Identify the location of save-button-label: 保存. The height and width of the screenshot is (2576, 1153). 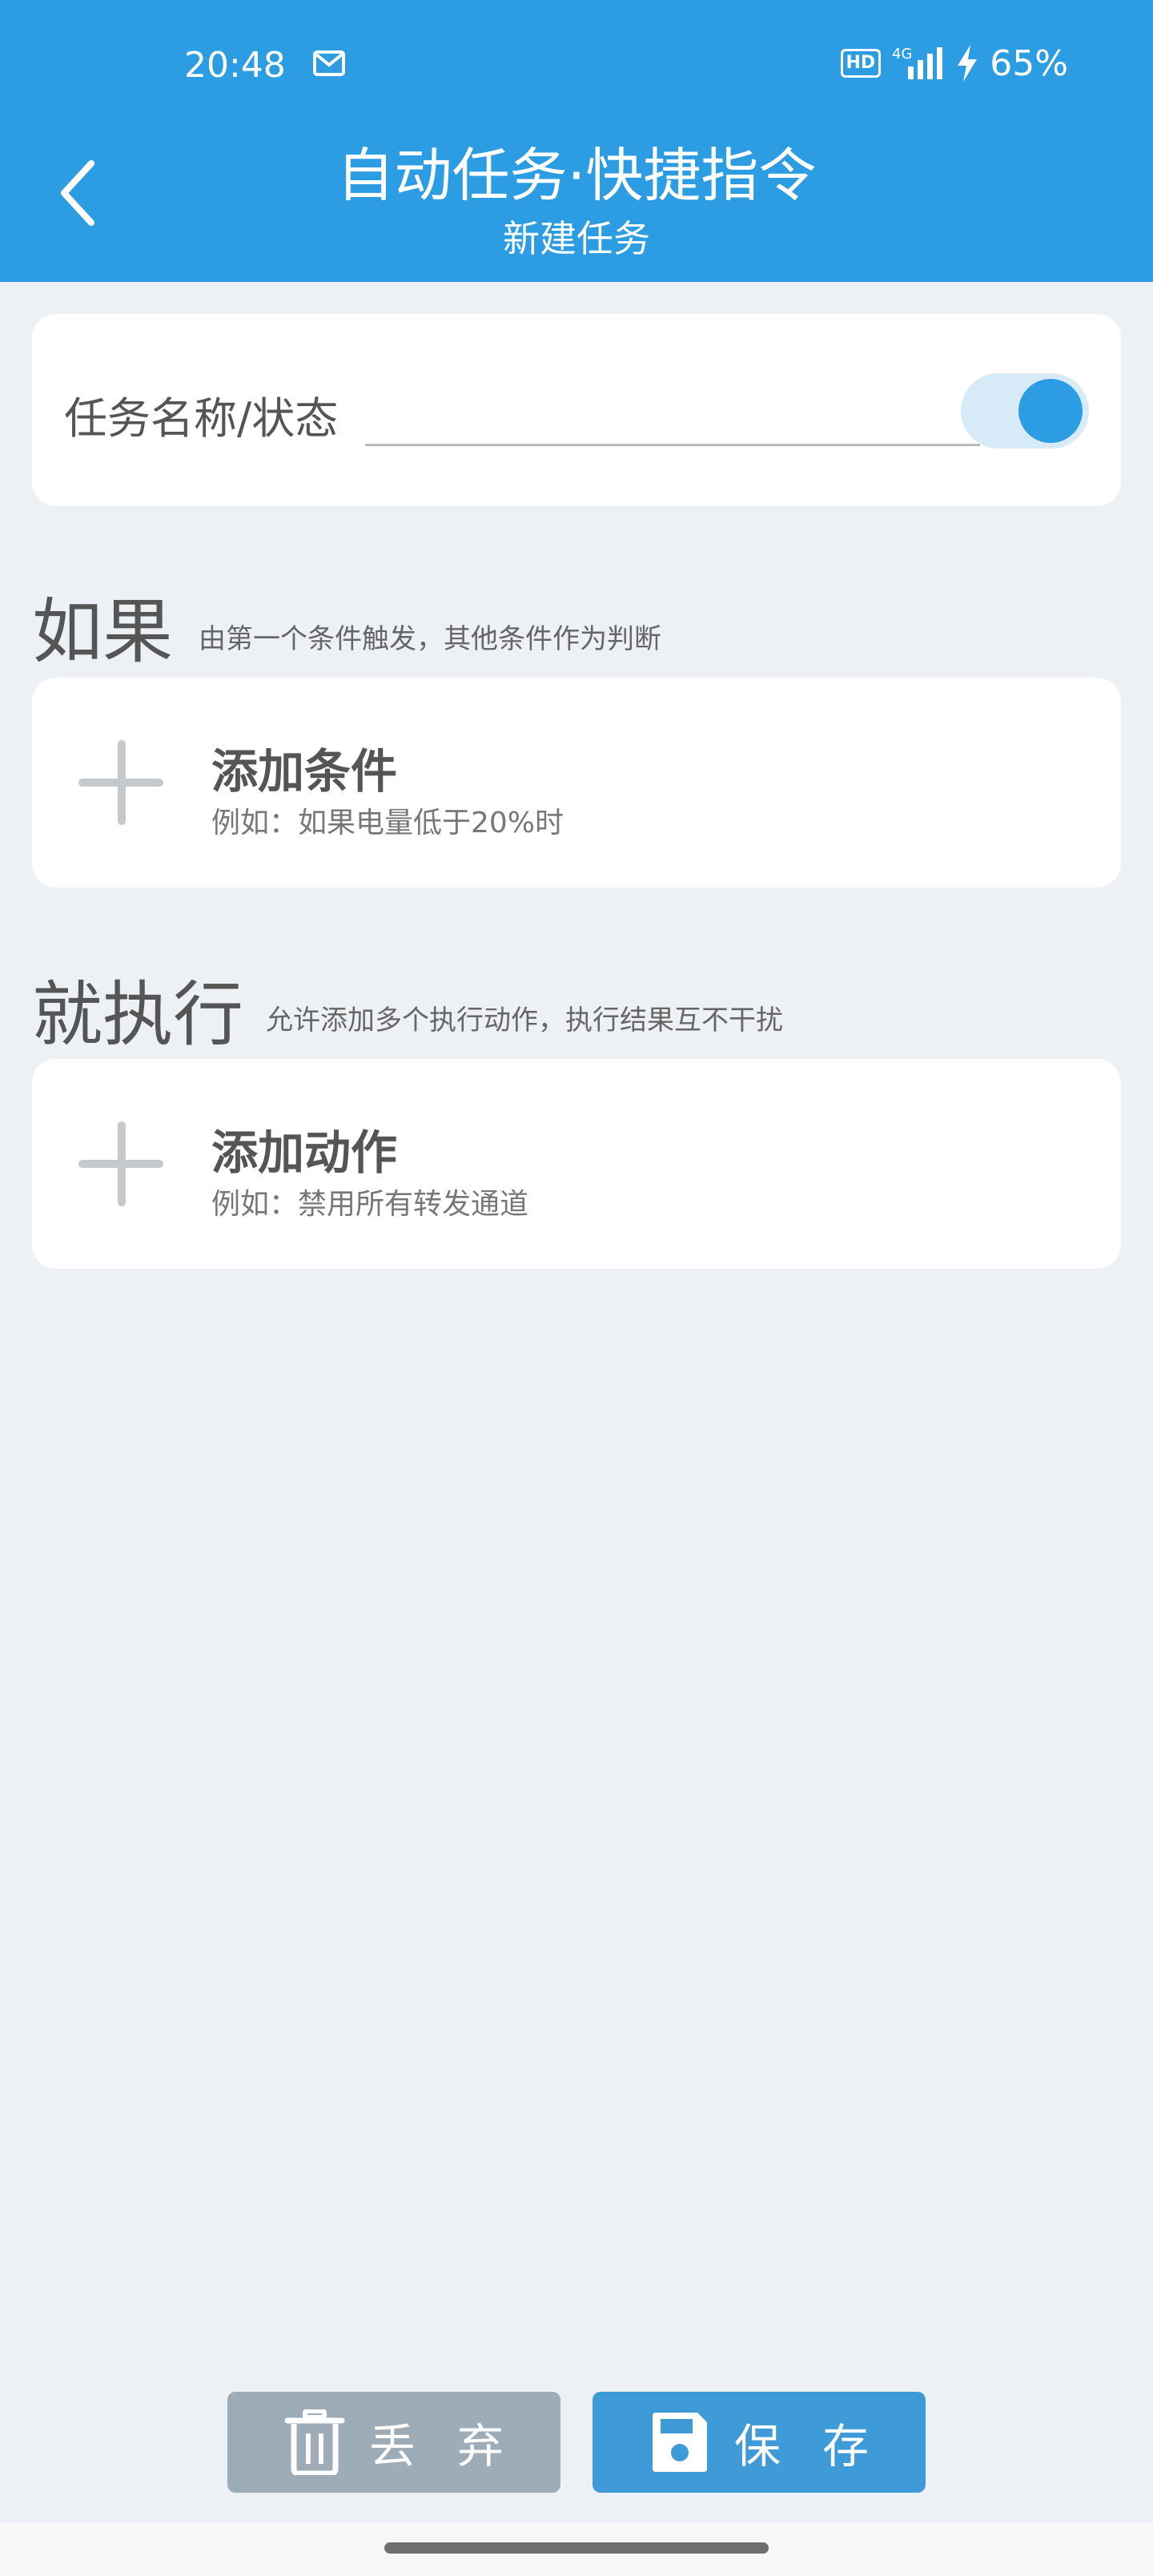
(821, 2446).